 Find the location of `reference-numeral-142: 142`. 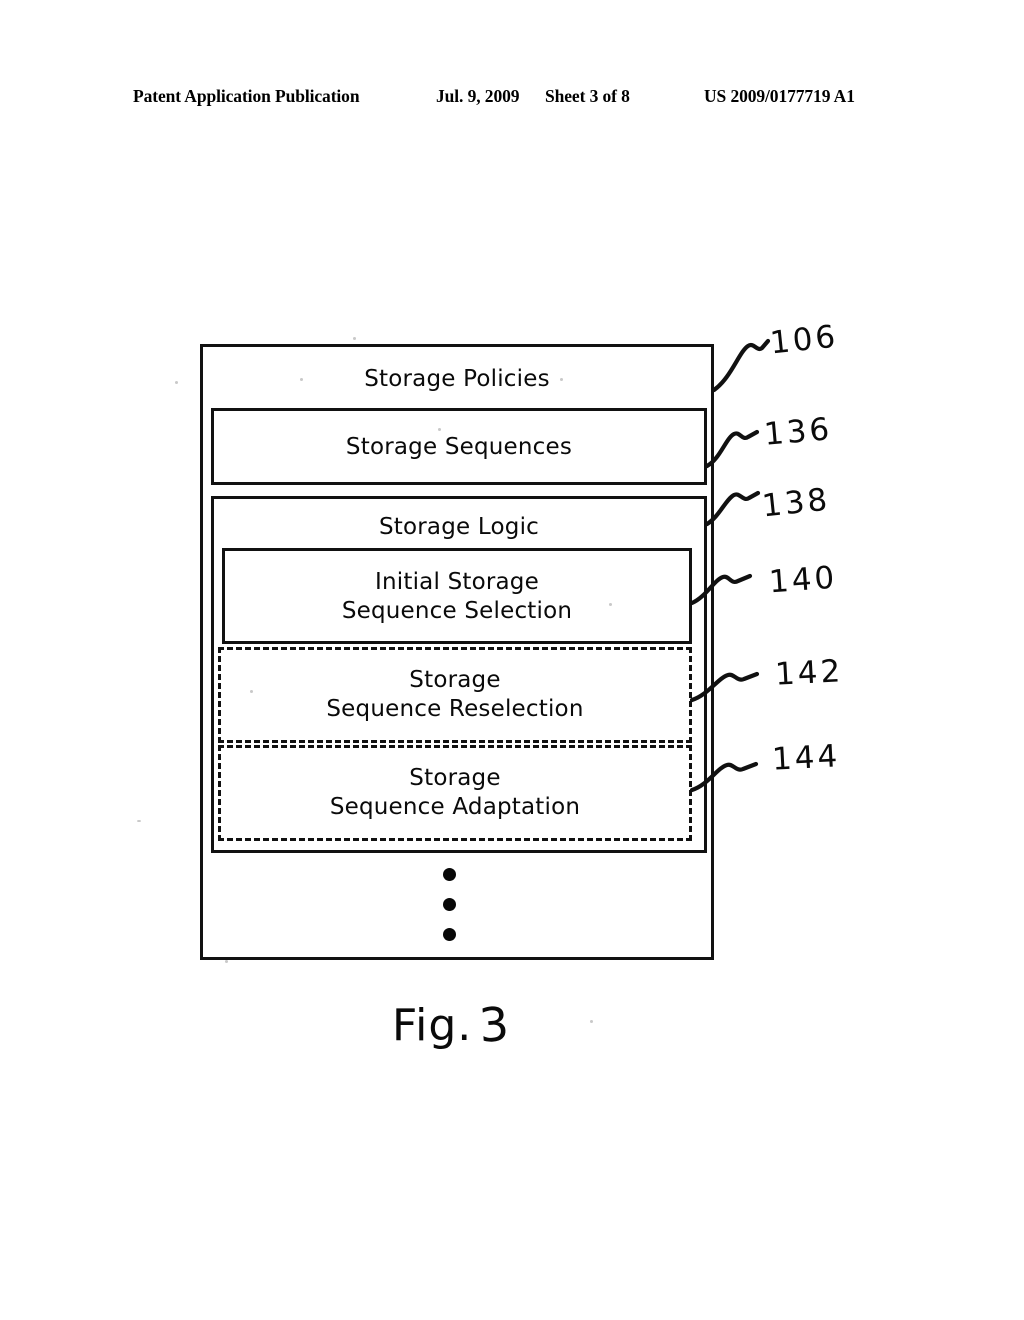

reference-numeral-142: 142 is located at coordinates (809, 673).